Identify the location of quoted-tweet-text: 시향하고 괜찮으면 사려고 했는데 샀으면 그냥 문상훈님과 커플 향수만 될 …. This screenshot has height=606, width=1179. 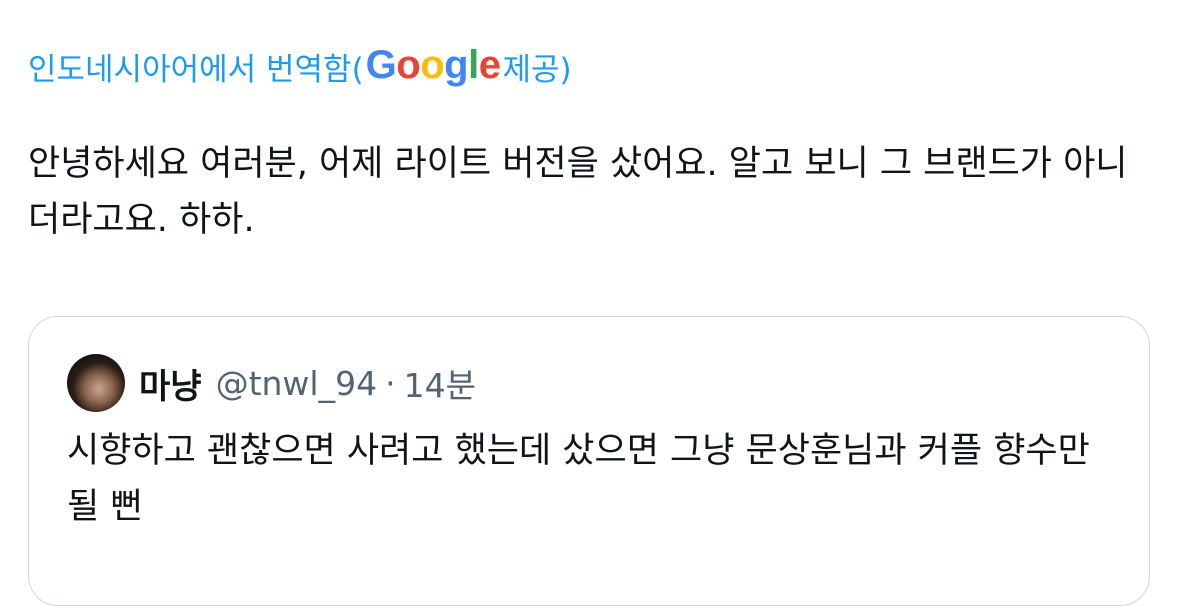
(578, 479).